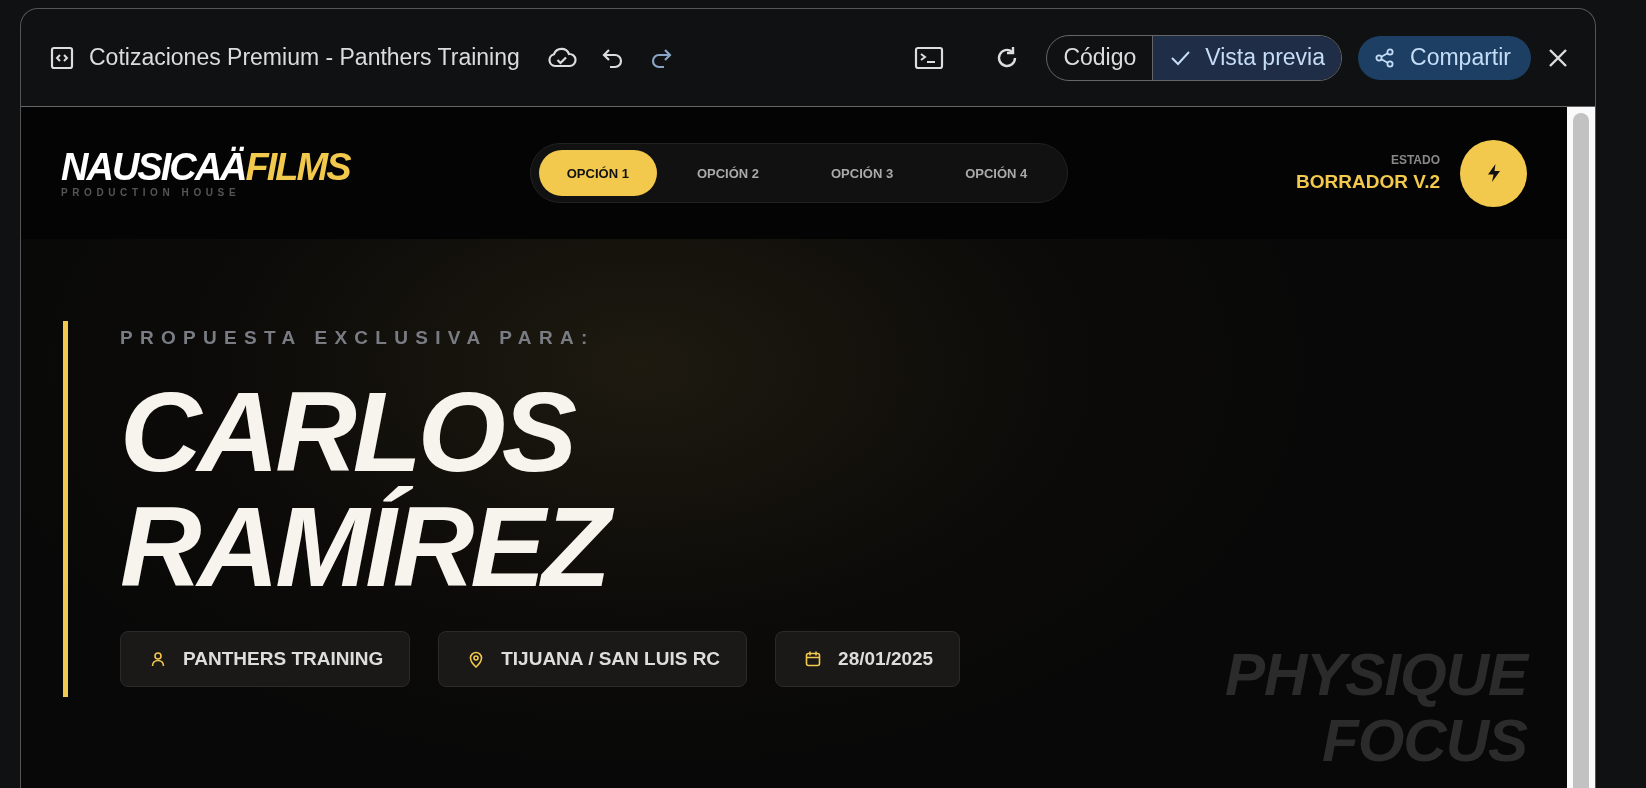 This screenshot has width=1646, height=788. What do you see at coordinates (1368, 182) in the screenshot?
I see `status-value: BORRADOR V.2` at bounding box center [1368, 182].